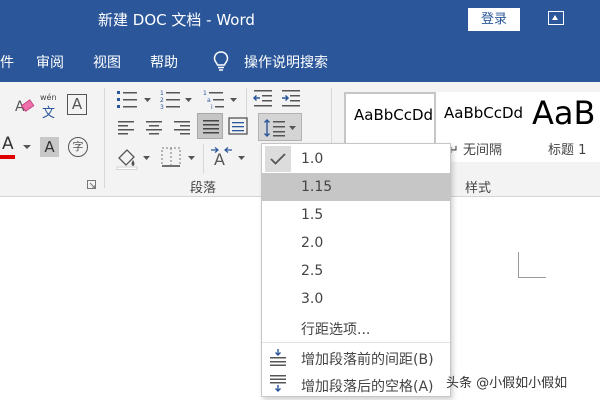  What do you see at coordinates (222, 99) in the screenshot?
I see `multilevel-list-icon: 1 a i` at bounding box center [222, 99].